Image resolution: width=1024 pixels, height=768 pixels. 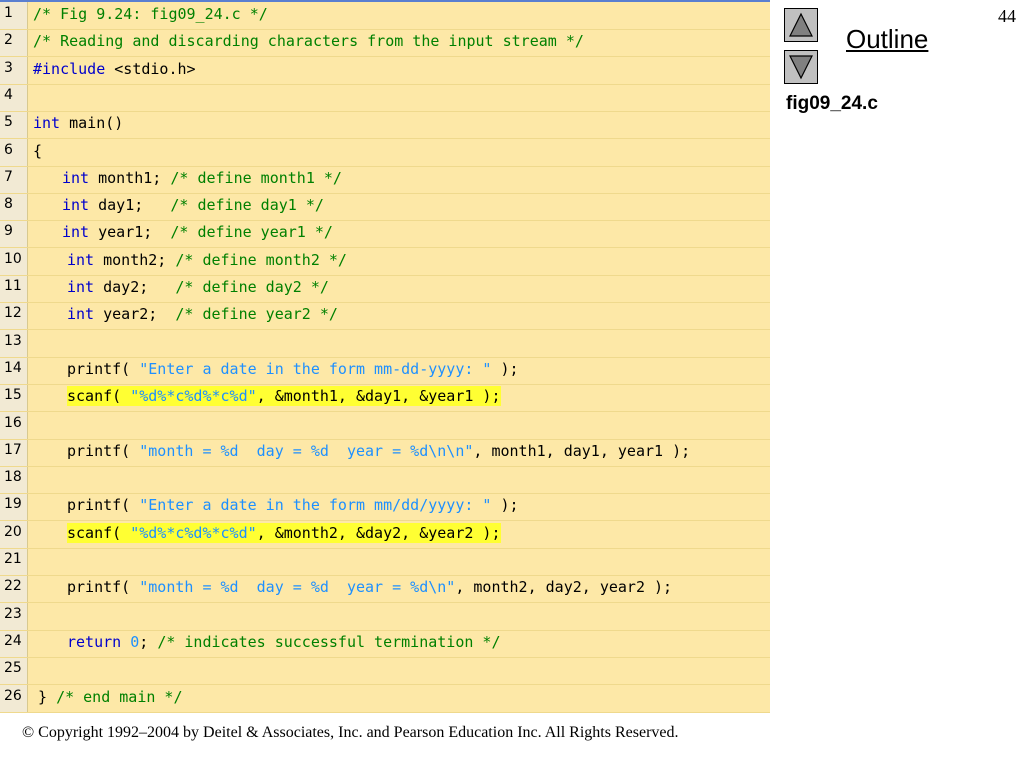 I want to click on code-token: year1;, so click(x=130, y=232).